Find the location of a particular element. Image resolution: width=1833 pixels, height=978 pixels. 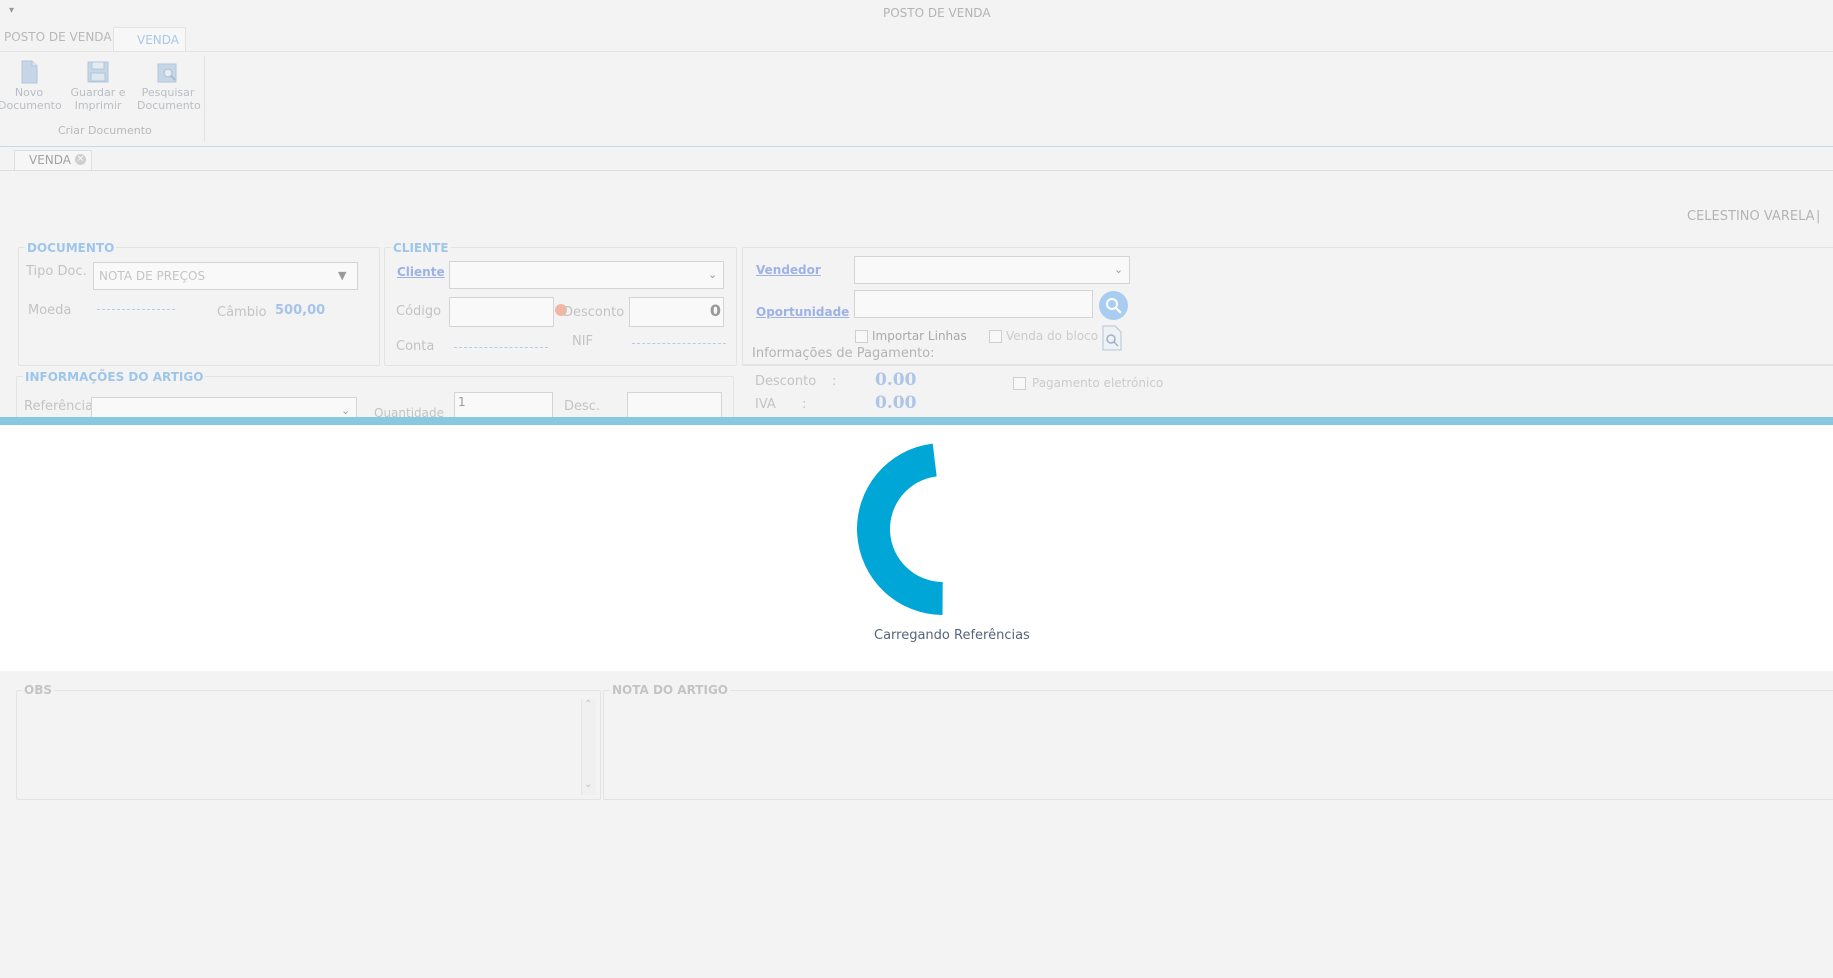

pagamento-eletronico-label: Pagamento eletrónico is located at coordinates (1098, 383).